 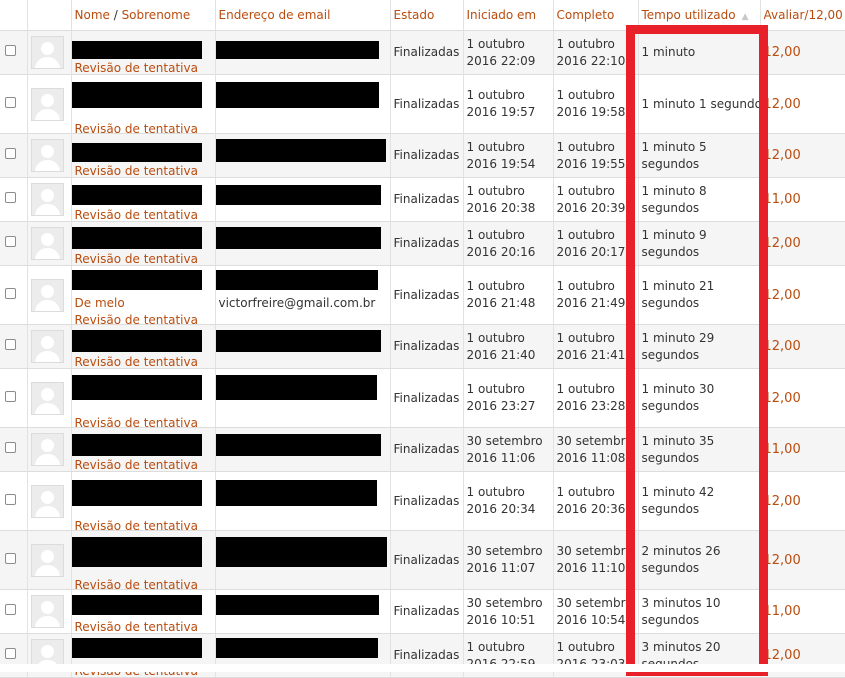 I want to click on sort-ascending-icon: ▲, so click(x=745, y=17).